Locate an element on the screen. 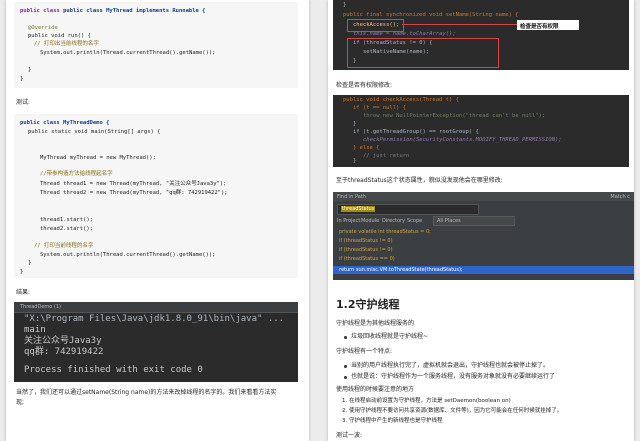  code-line: if (t.getThreadGroup() == rootGroup) { is located at coordinates (416, 132).